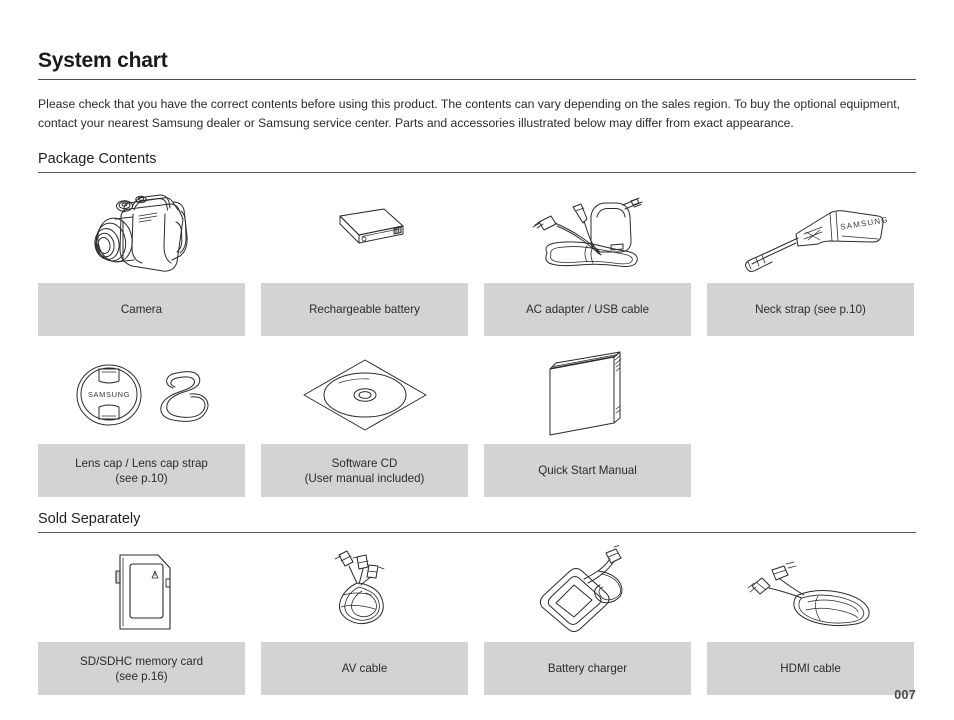 The image size is (954, 720). Describe the element at coordinates (587, 593) in the screenshot. I see `battery-charger-illustration` at that location.